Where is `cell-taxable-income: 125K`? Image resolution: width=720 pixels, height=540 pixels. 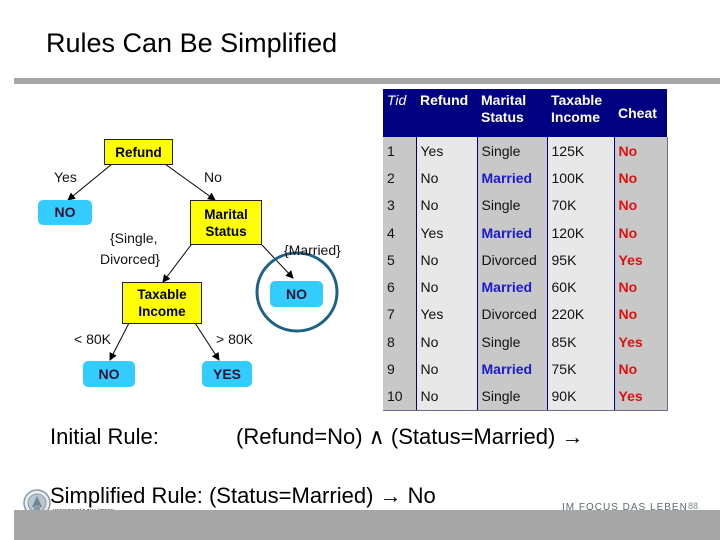 cell-taxable-income: 125K is located at coordinates (580, 151).